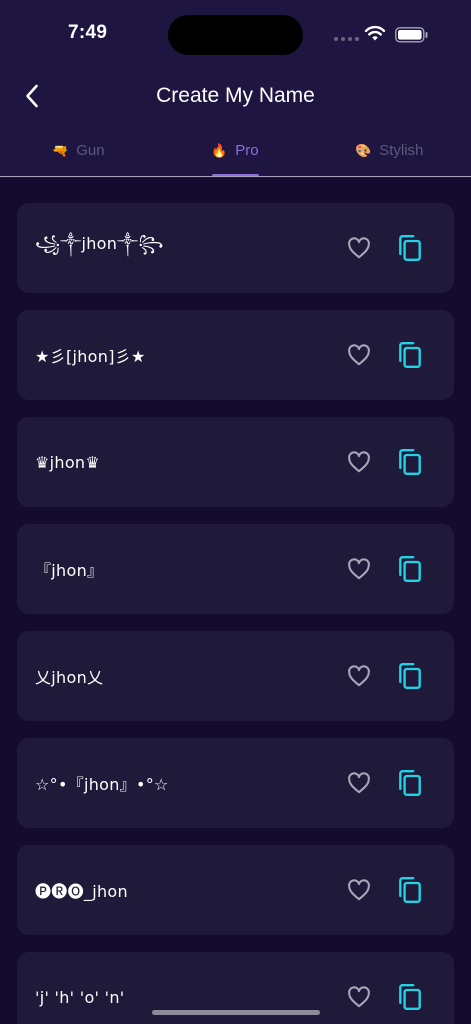  Describe the element at coordinates (247, 150) in the screenshot. I see `tab-pro-label: Pro` at that location.